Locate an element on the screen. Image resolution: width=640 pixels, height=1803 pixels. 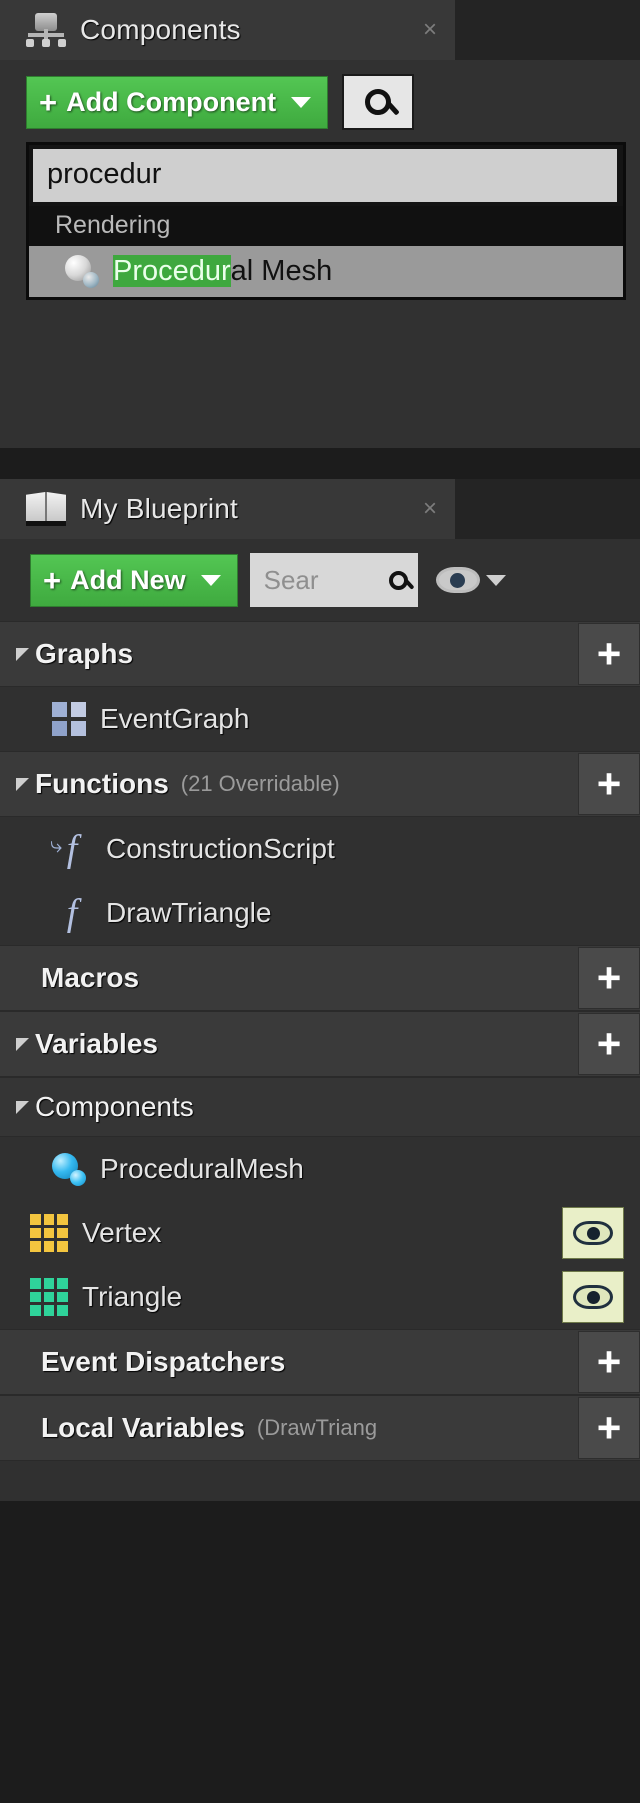
list-item-label: EventGraph is located at coordinates (175, 718).